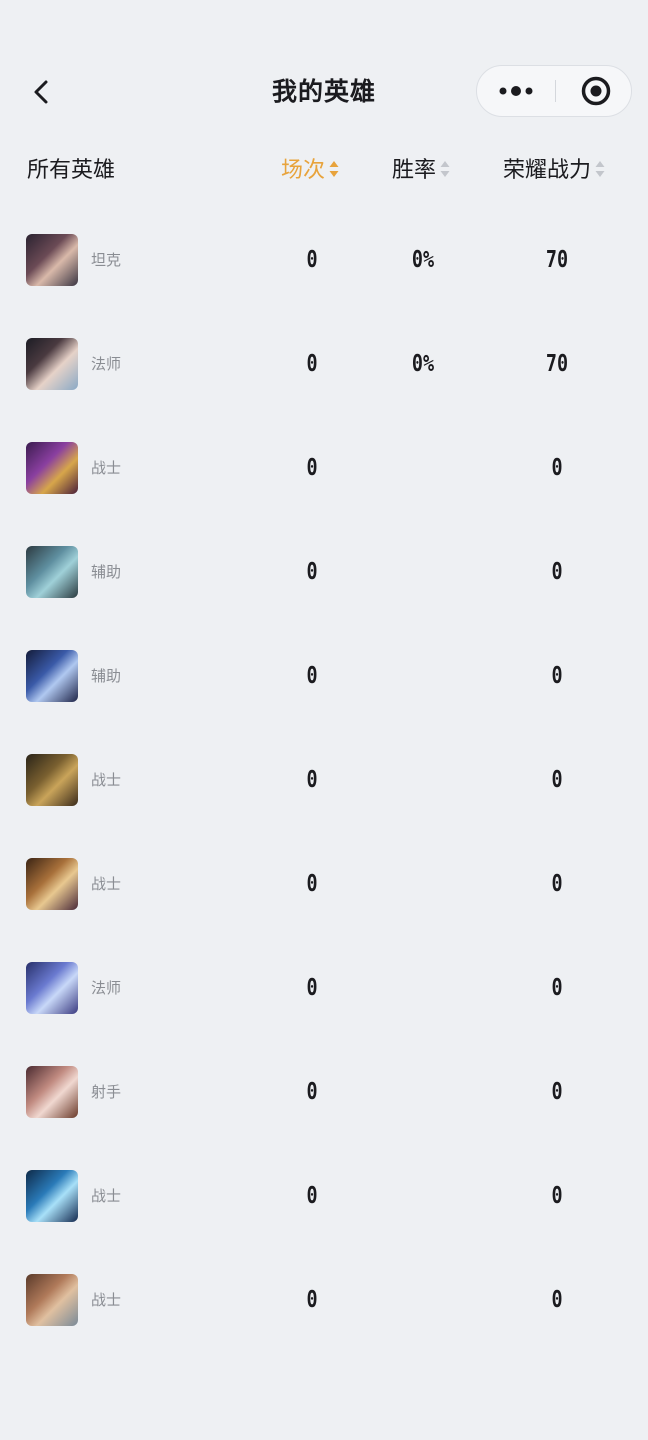 The width and height of the screenshot is (648, 1440). I want to click on top-nav-bar: 我的英雄, so click(324, 92).